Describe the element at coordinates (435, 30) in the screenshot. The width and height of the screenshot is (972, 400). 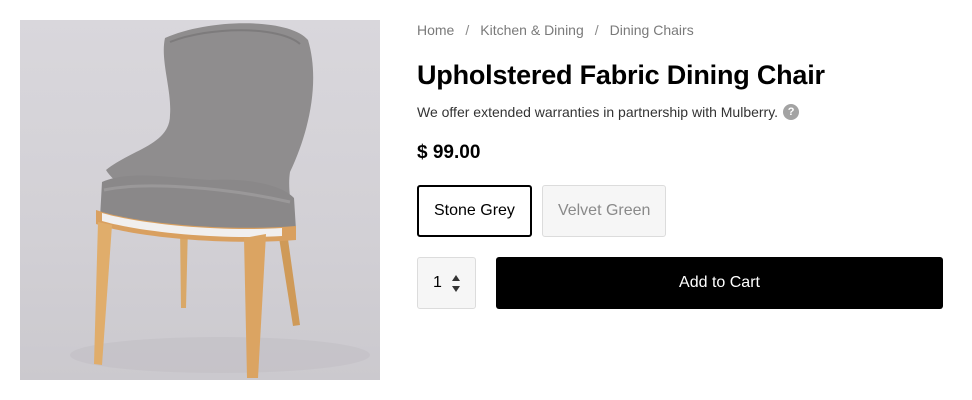
I see `breadcrumb-home: Home` at that location.